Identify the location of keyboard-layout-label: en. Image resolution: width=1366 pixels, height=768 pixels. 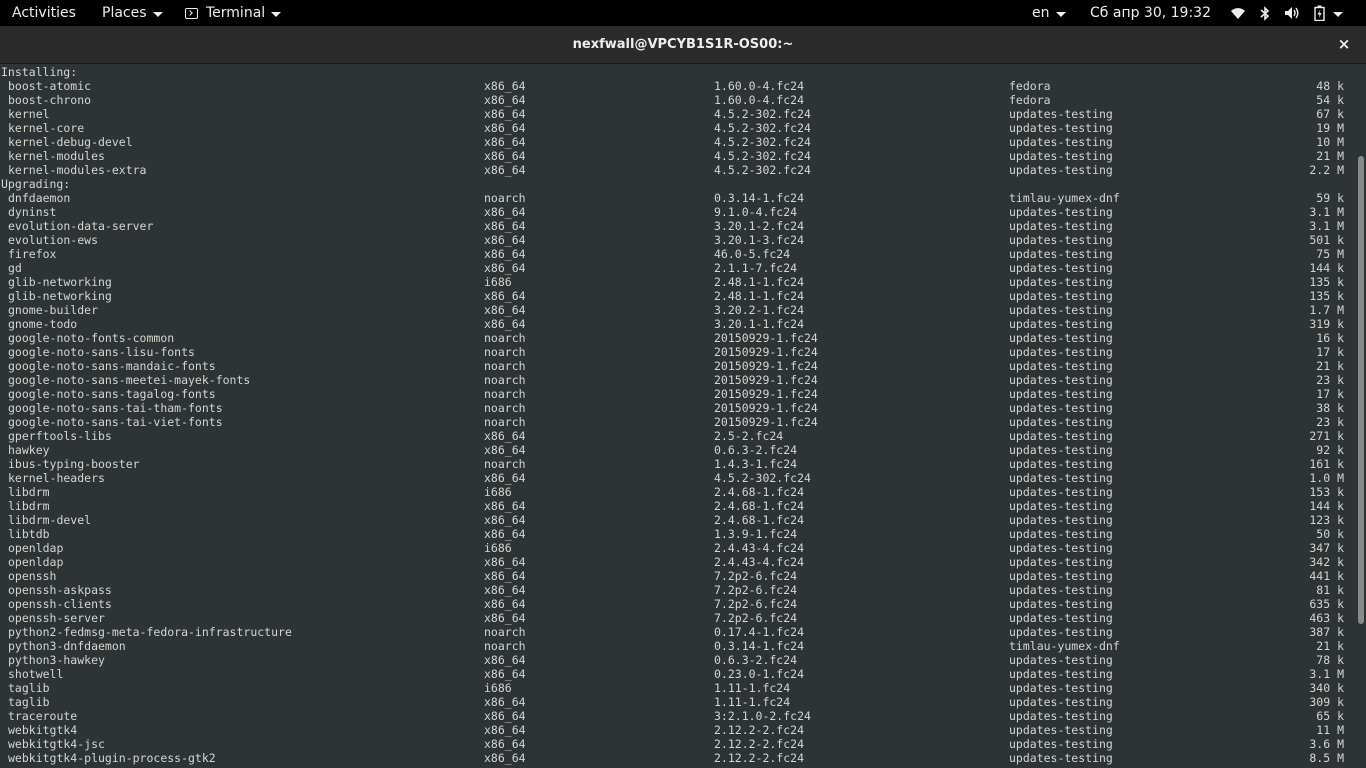
(1041, 13).